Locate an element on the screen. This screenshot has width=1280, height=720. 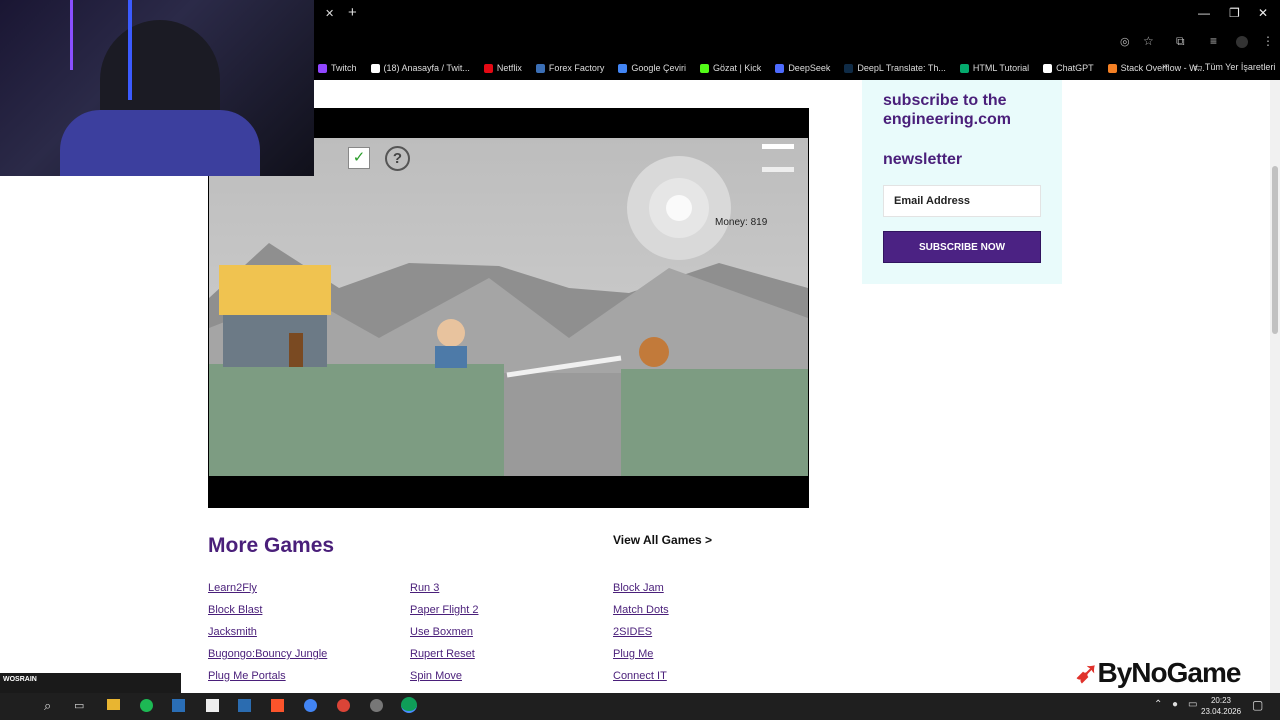
chrome-profile-icon is located at coordinates (343, 705).